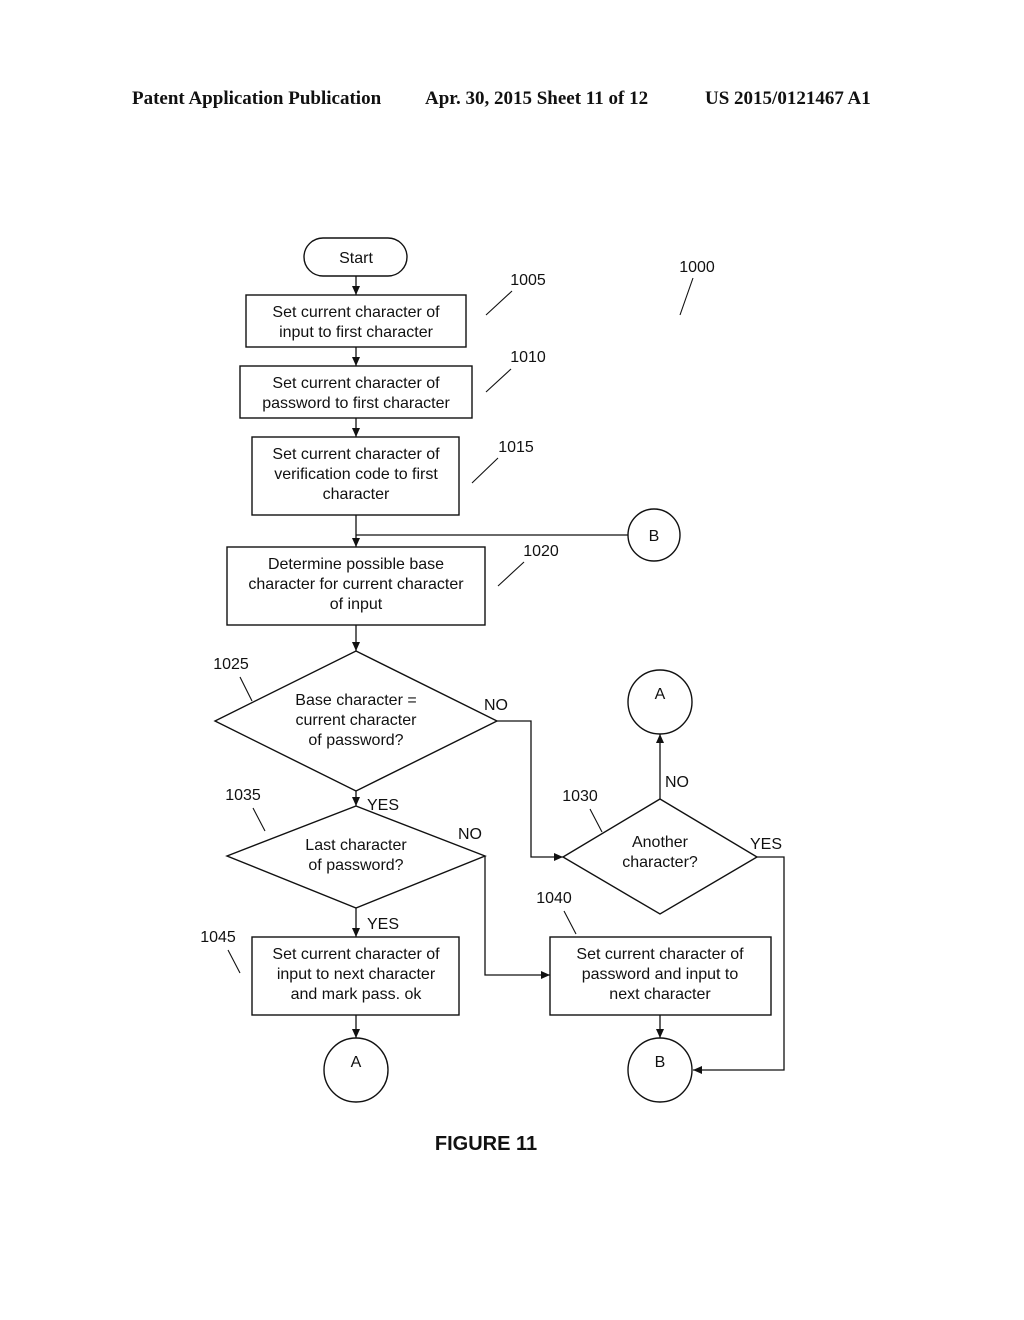  Describe the element at coordinates (356, 604) in the screenshot. I see `step-1020-line-3: of input` at that location.